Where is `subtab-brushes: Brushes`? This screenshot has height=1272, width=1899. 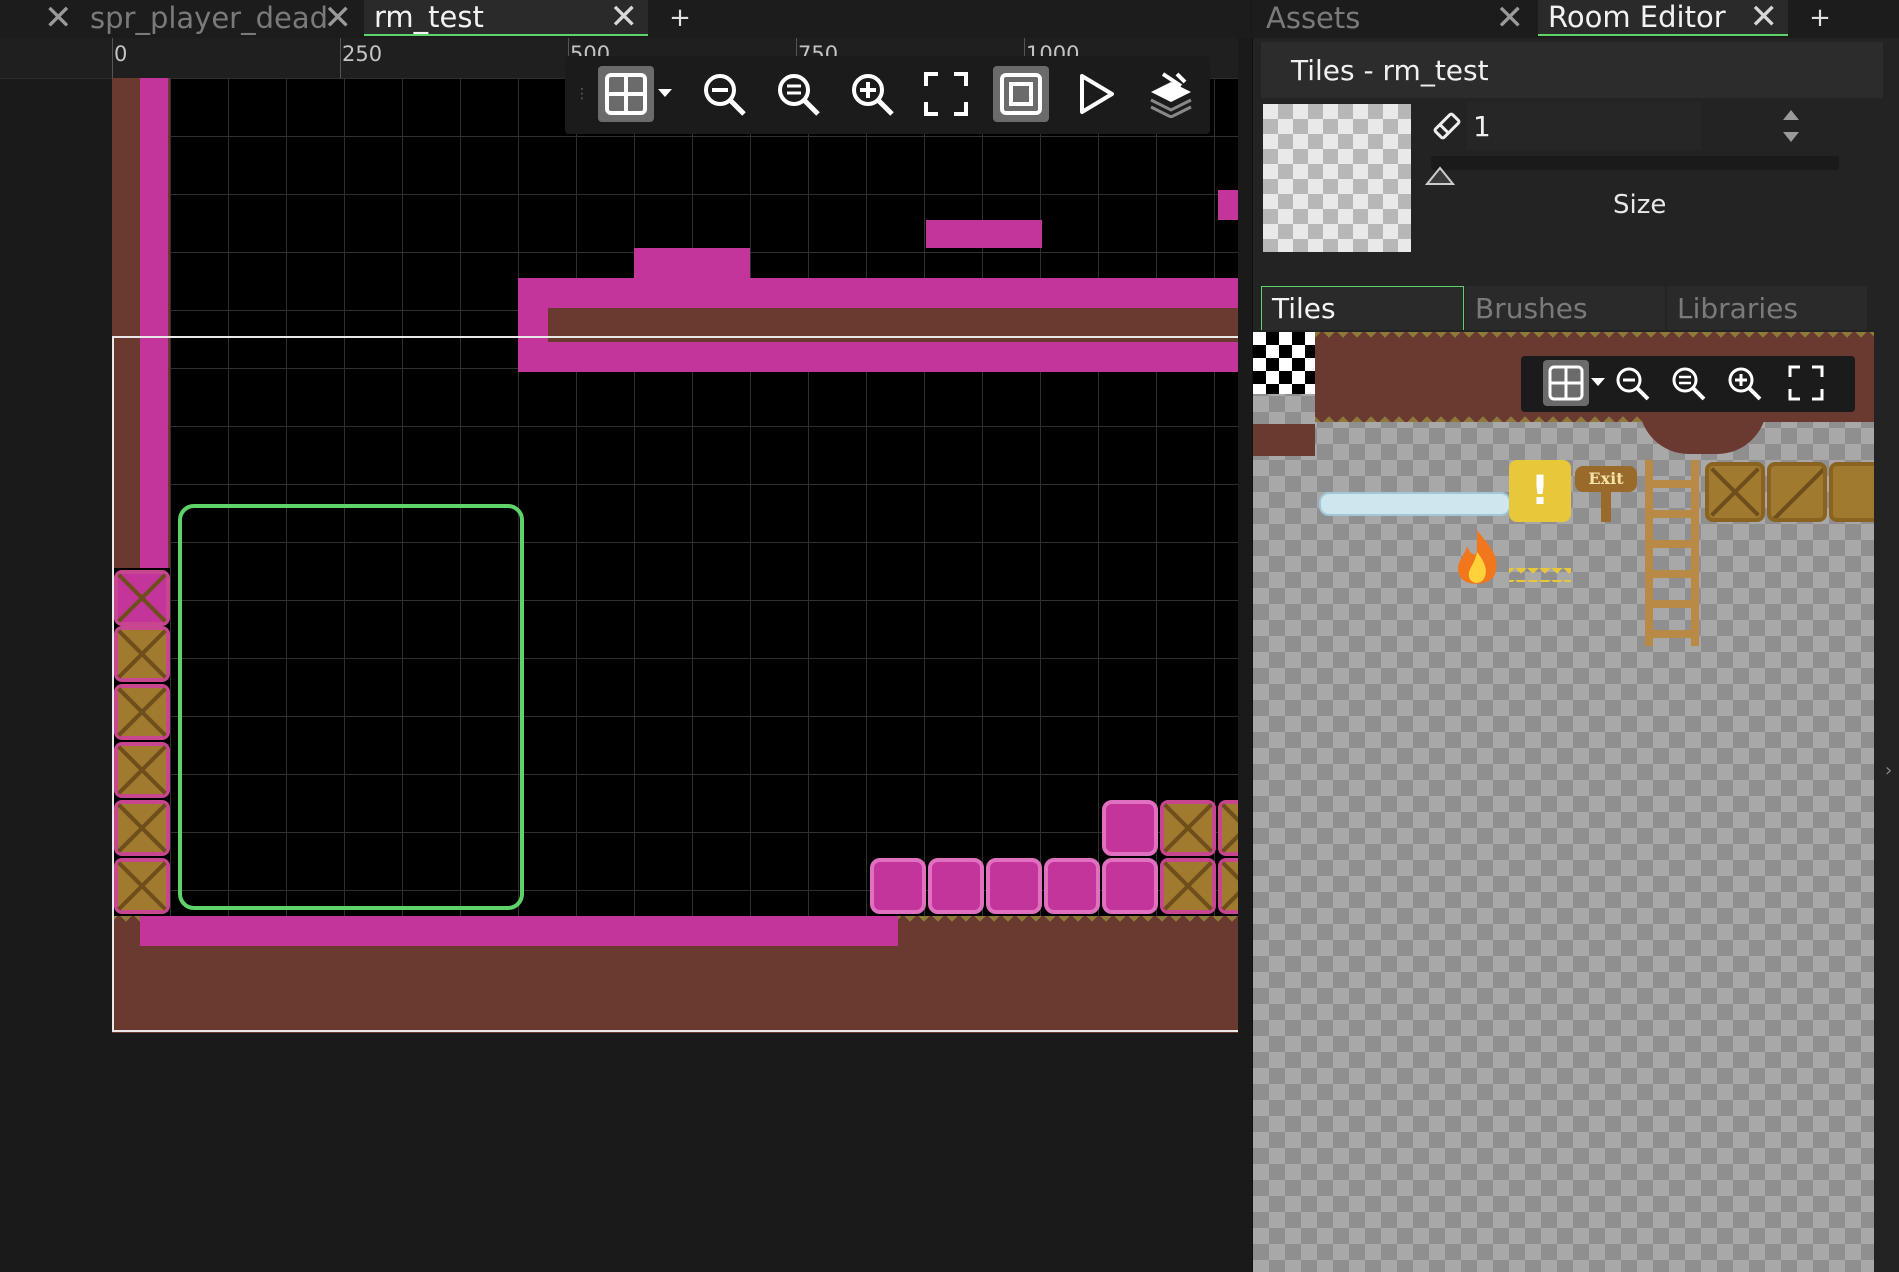 subtab-brushes: Brushes is located at coordinates (1565, 308).